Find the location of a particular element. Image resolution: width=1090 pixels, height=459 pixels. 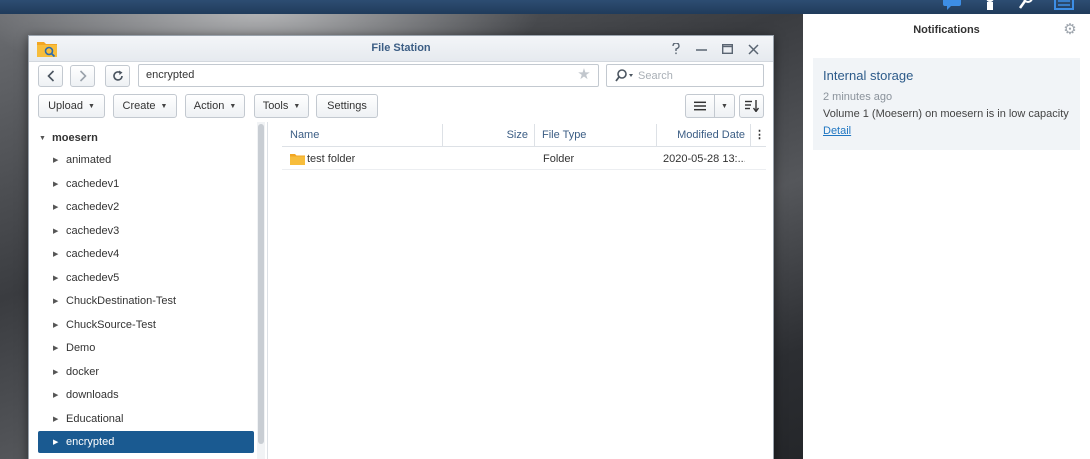

chevron-left-icon is located at coordinates (50, 76).